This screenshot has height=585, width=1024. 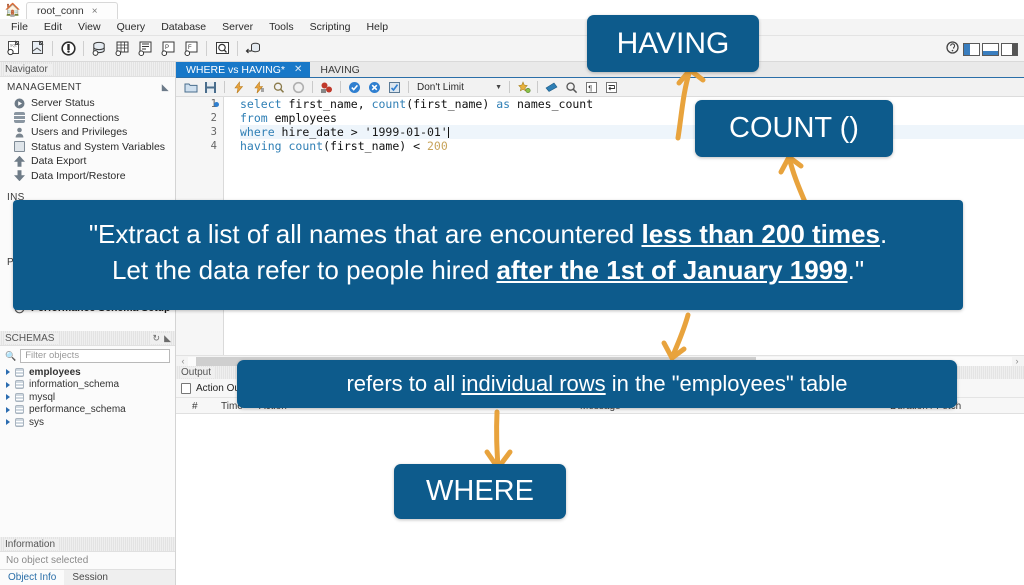 I want to click on callout-count-label: COUNT (), so click(x=794, y=128).